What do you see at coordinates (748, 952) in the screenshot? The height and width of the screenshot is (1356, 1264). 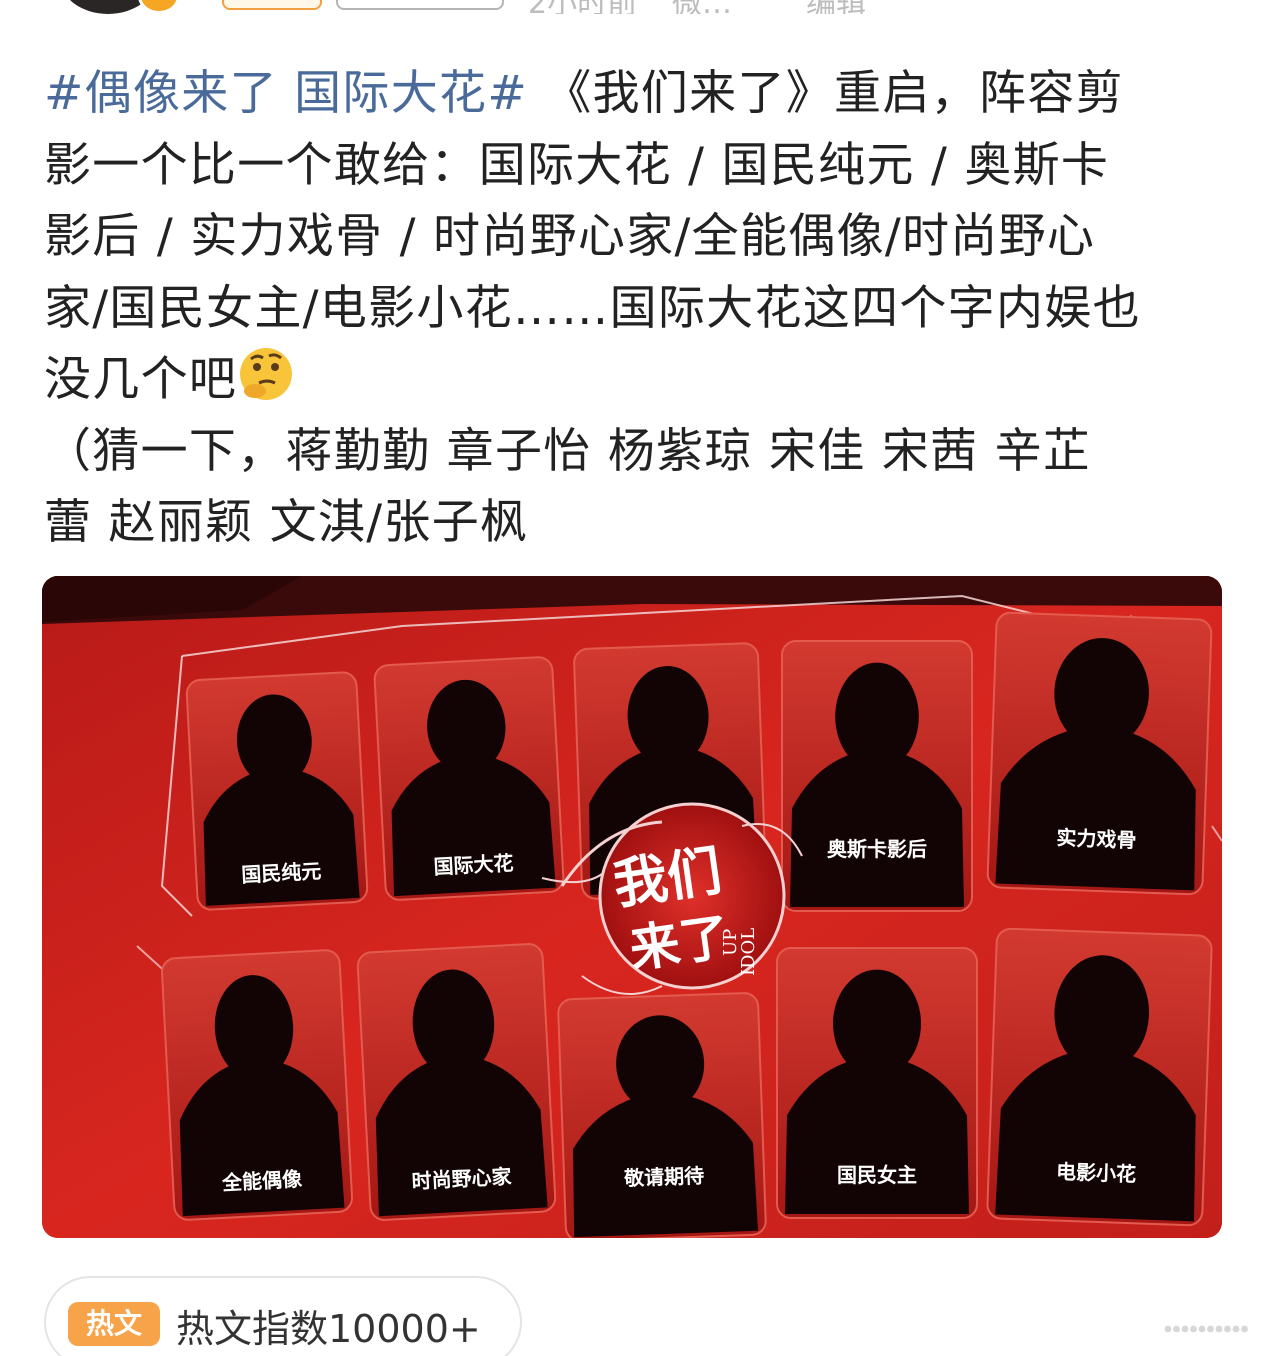 I see `logo-en-2: IDOL` at bounding box center [748, 952].